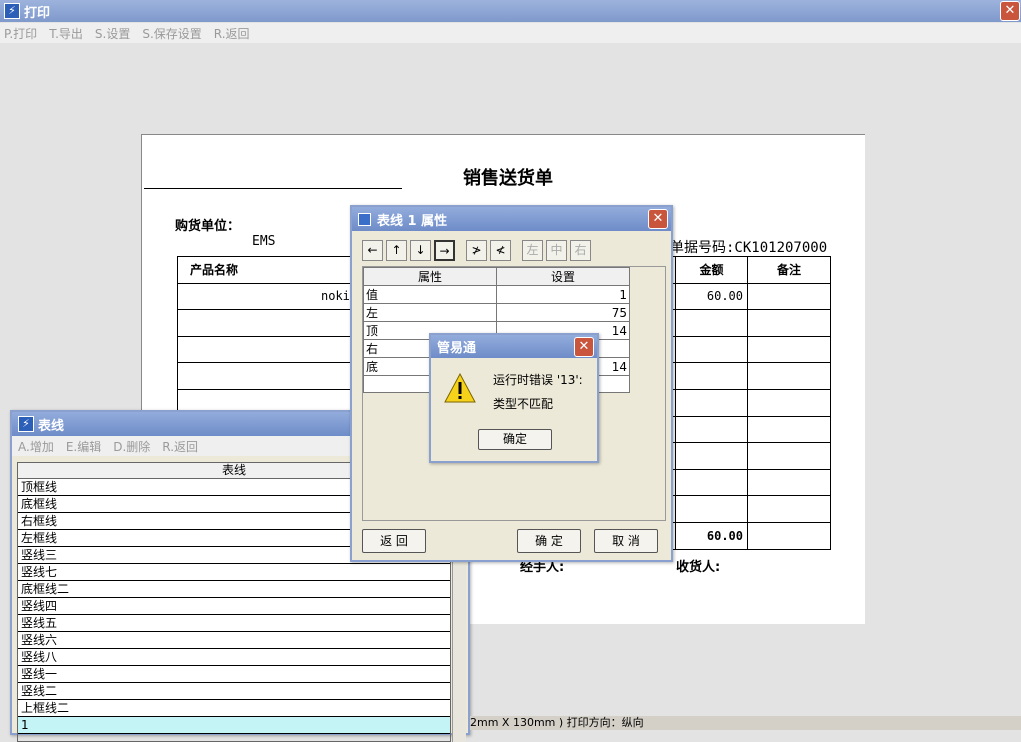  Describe the element at coordinates (476, 250) in the screenshot. I see `extend-button: ≯` at that location.